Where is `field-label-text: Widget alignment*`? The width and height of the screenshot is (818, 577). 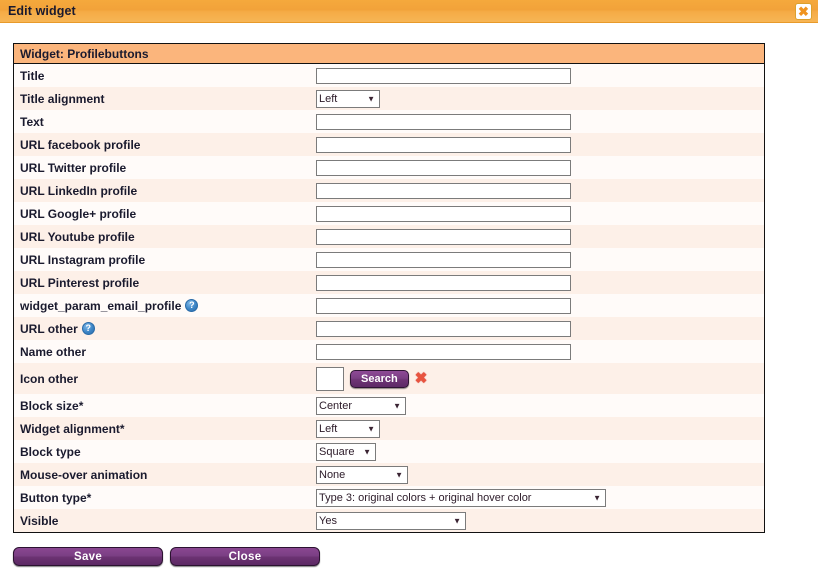 field-label-text: Widget alignment* is located at coordinates (72, 428).